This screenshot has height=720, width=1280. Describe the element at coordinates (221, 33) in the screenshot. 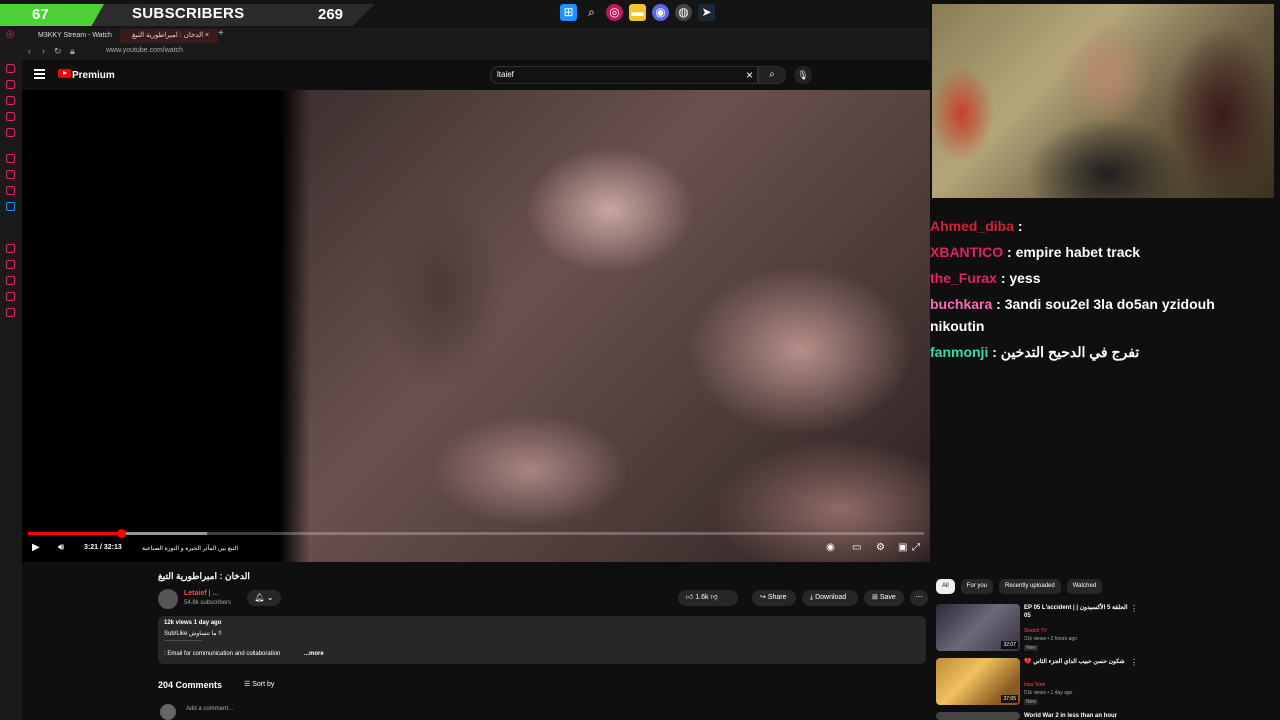

I see `new-tab-icon: +` at that location.